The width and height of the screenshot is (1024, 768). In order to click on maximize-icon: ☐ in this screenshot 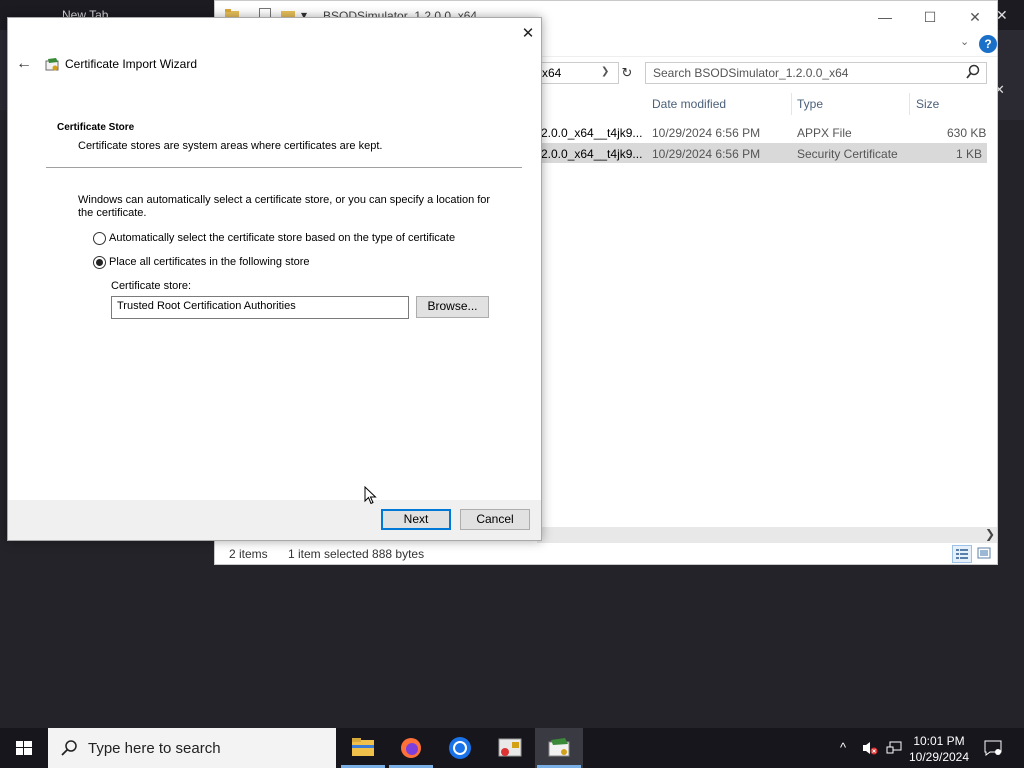, I will do `click(930, 17)`.